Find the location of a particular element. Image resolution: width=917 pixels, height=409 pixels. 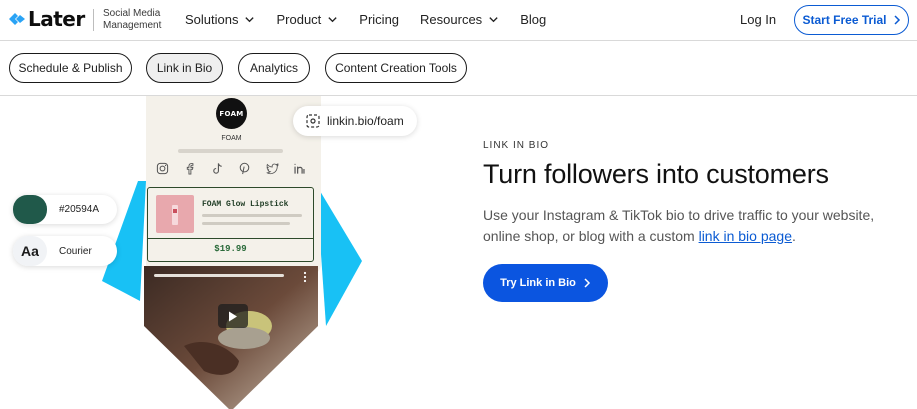

tab-analytics: Analytics is located at coordinates (274, 68).